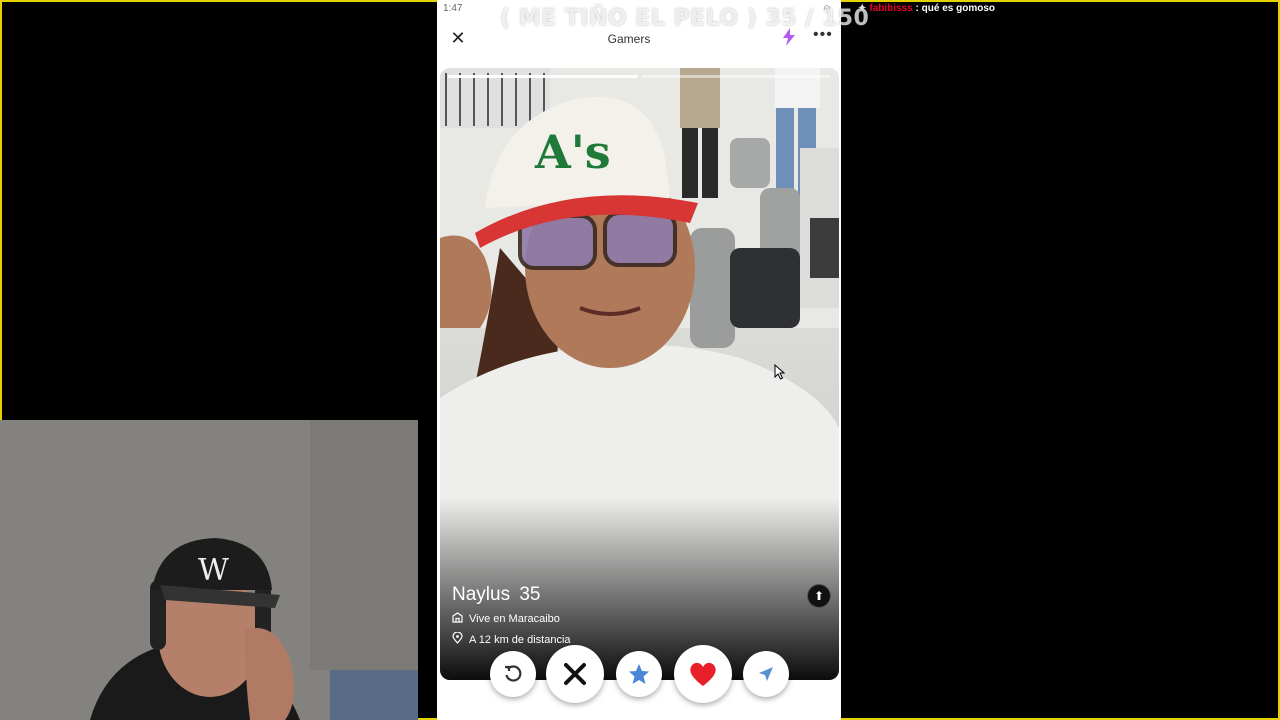 The width and height of the screenshot is (1280, 720). I want to click on boost-button, so click(766, 674).